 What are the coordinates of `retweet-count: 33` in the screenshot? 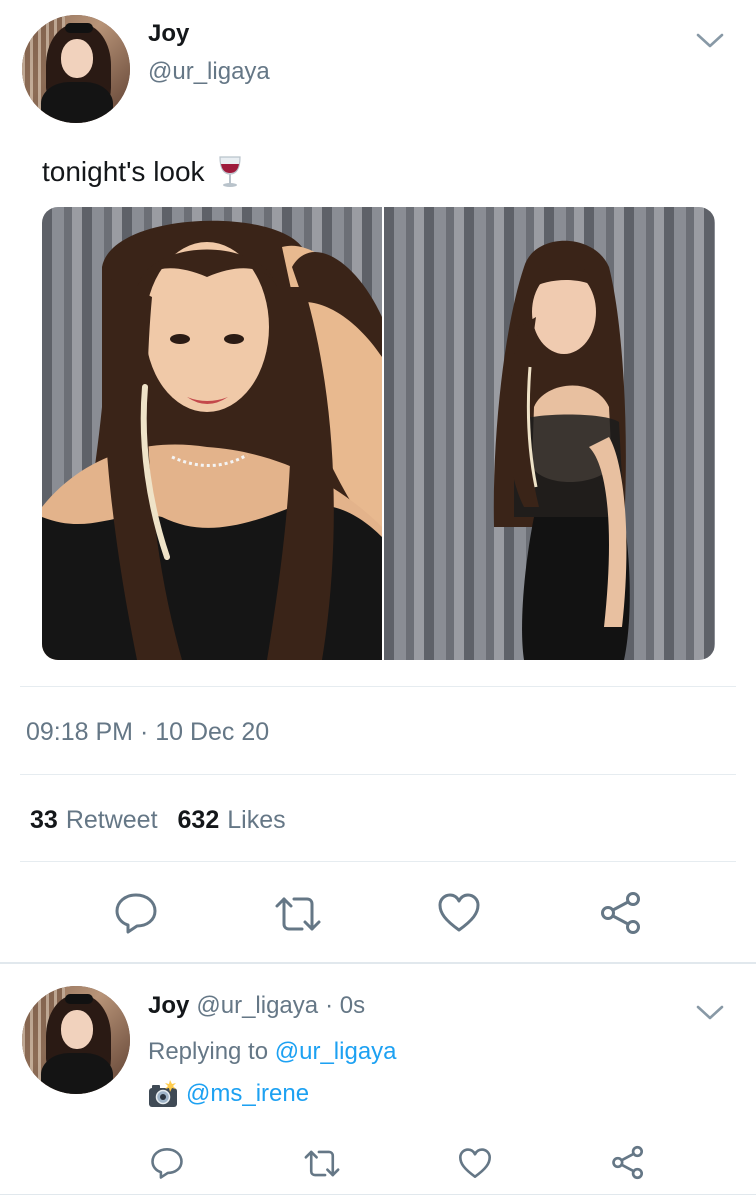 It's located at (44, 820).